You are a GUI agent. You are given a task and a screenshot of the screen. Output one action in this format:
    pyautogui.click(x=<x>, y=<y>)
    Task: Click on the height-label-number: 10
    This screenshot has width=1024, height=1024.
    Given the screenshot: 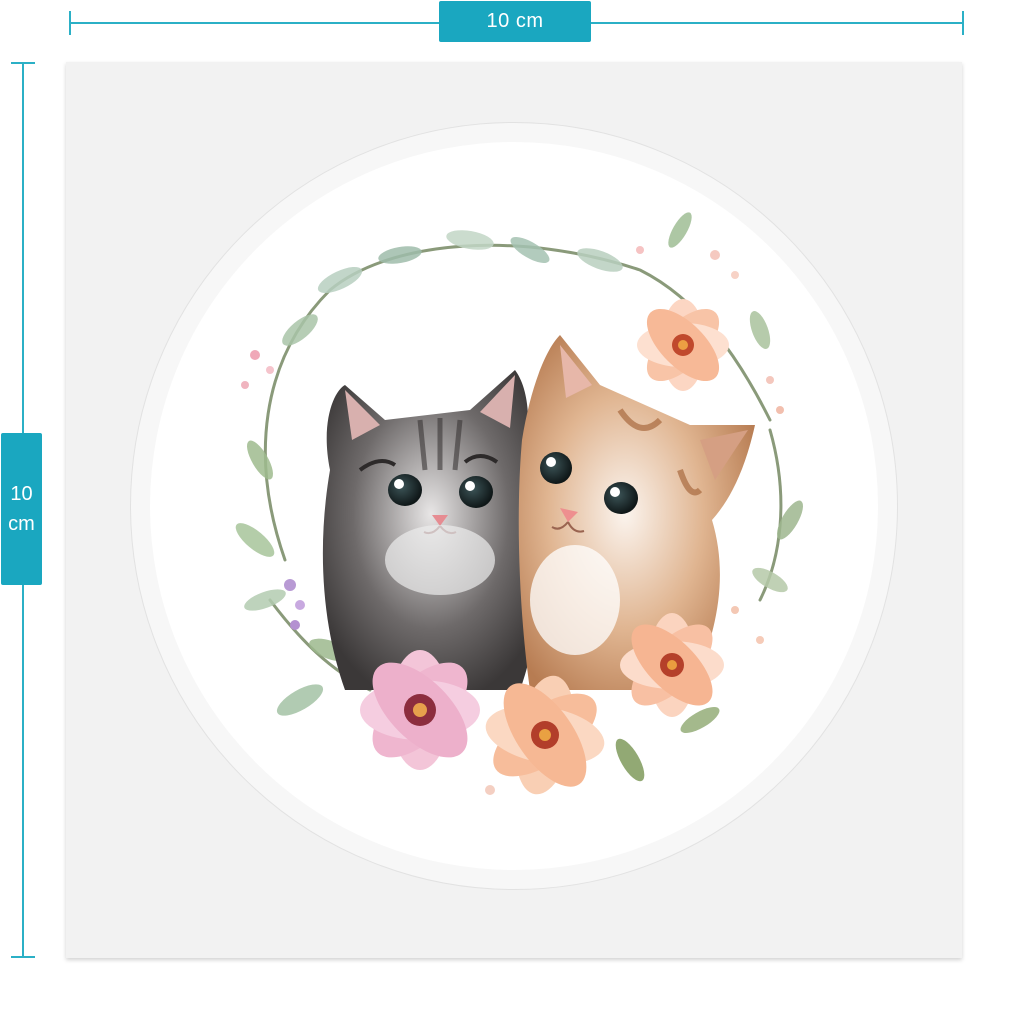 What is the action you would take?
    pyautogui.click(x=21, y=494)
    